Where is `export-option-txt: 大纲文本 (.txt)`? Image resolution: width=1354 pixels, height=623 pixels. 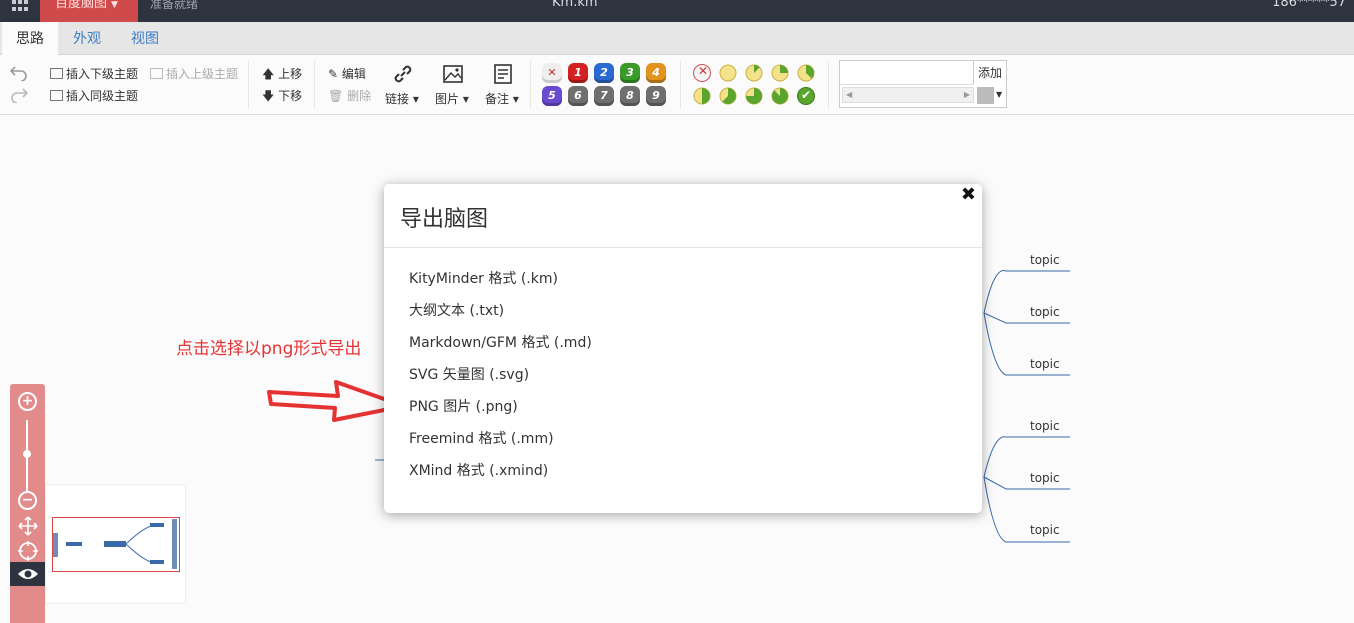 export-option-txt: 大纲文本 (.txt) is located at coordinates (500, 318).